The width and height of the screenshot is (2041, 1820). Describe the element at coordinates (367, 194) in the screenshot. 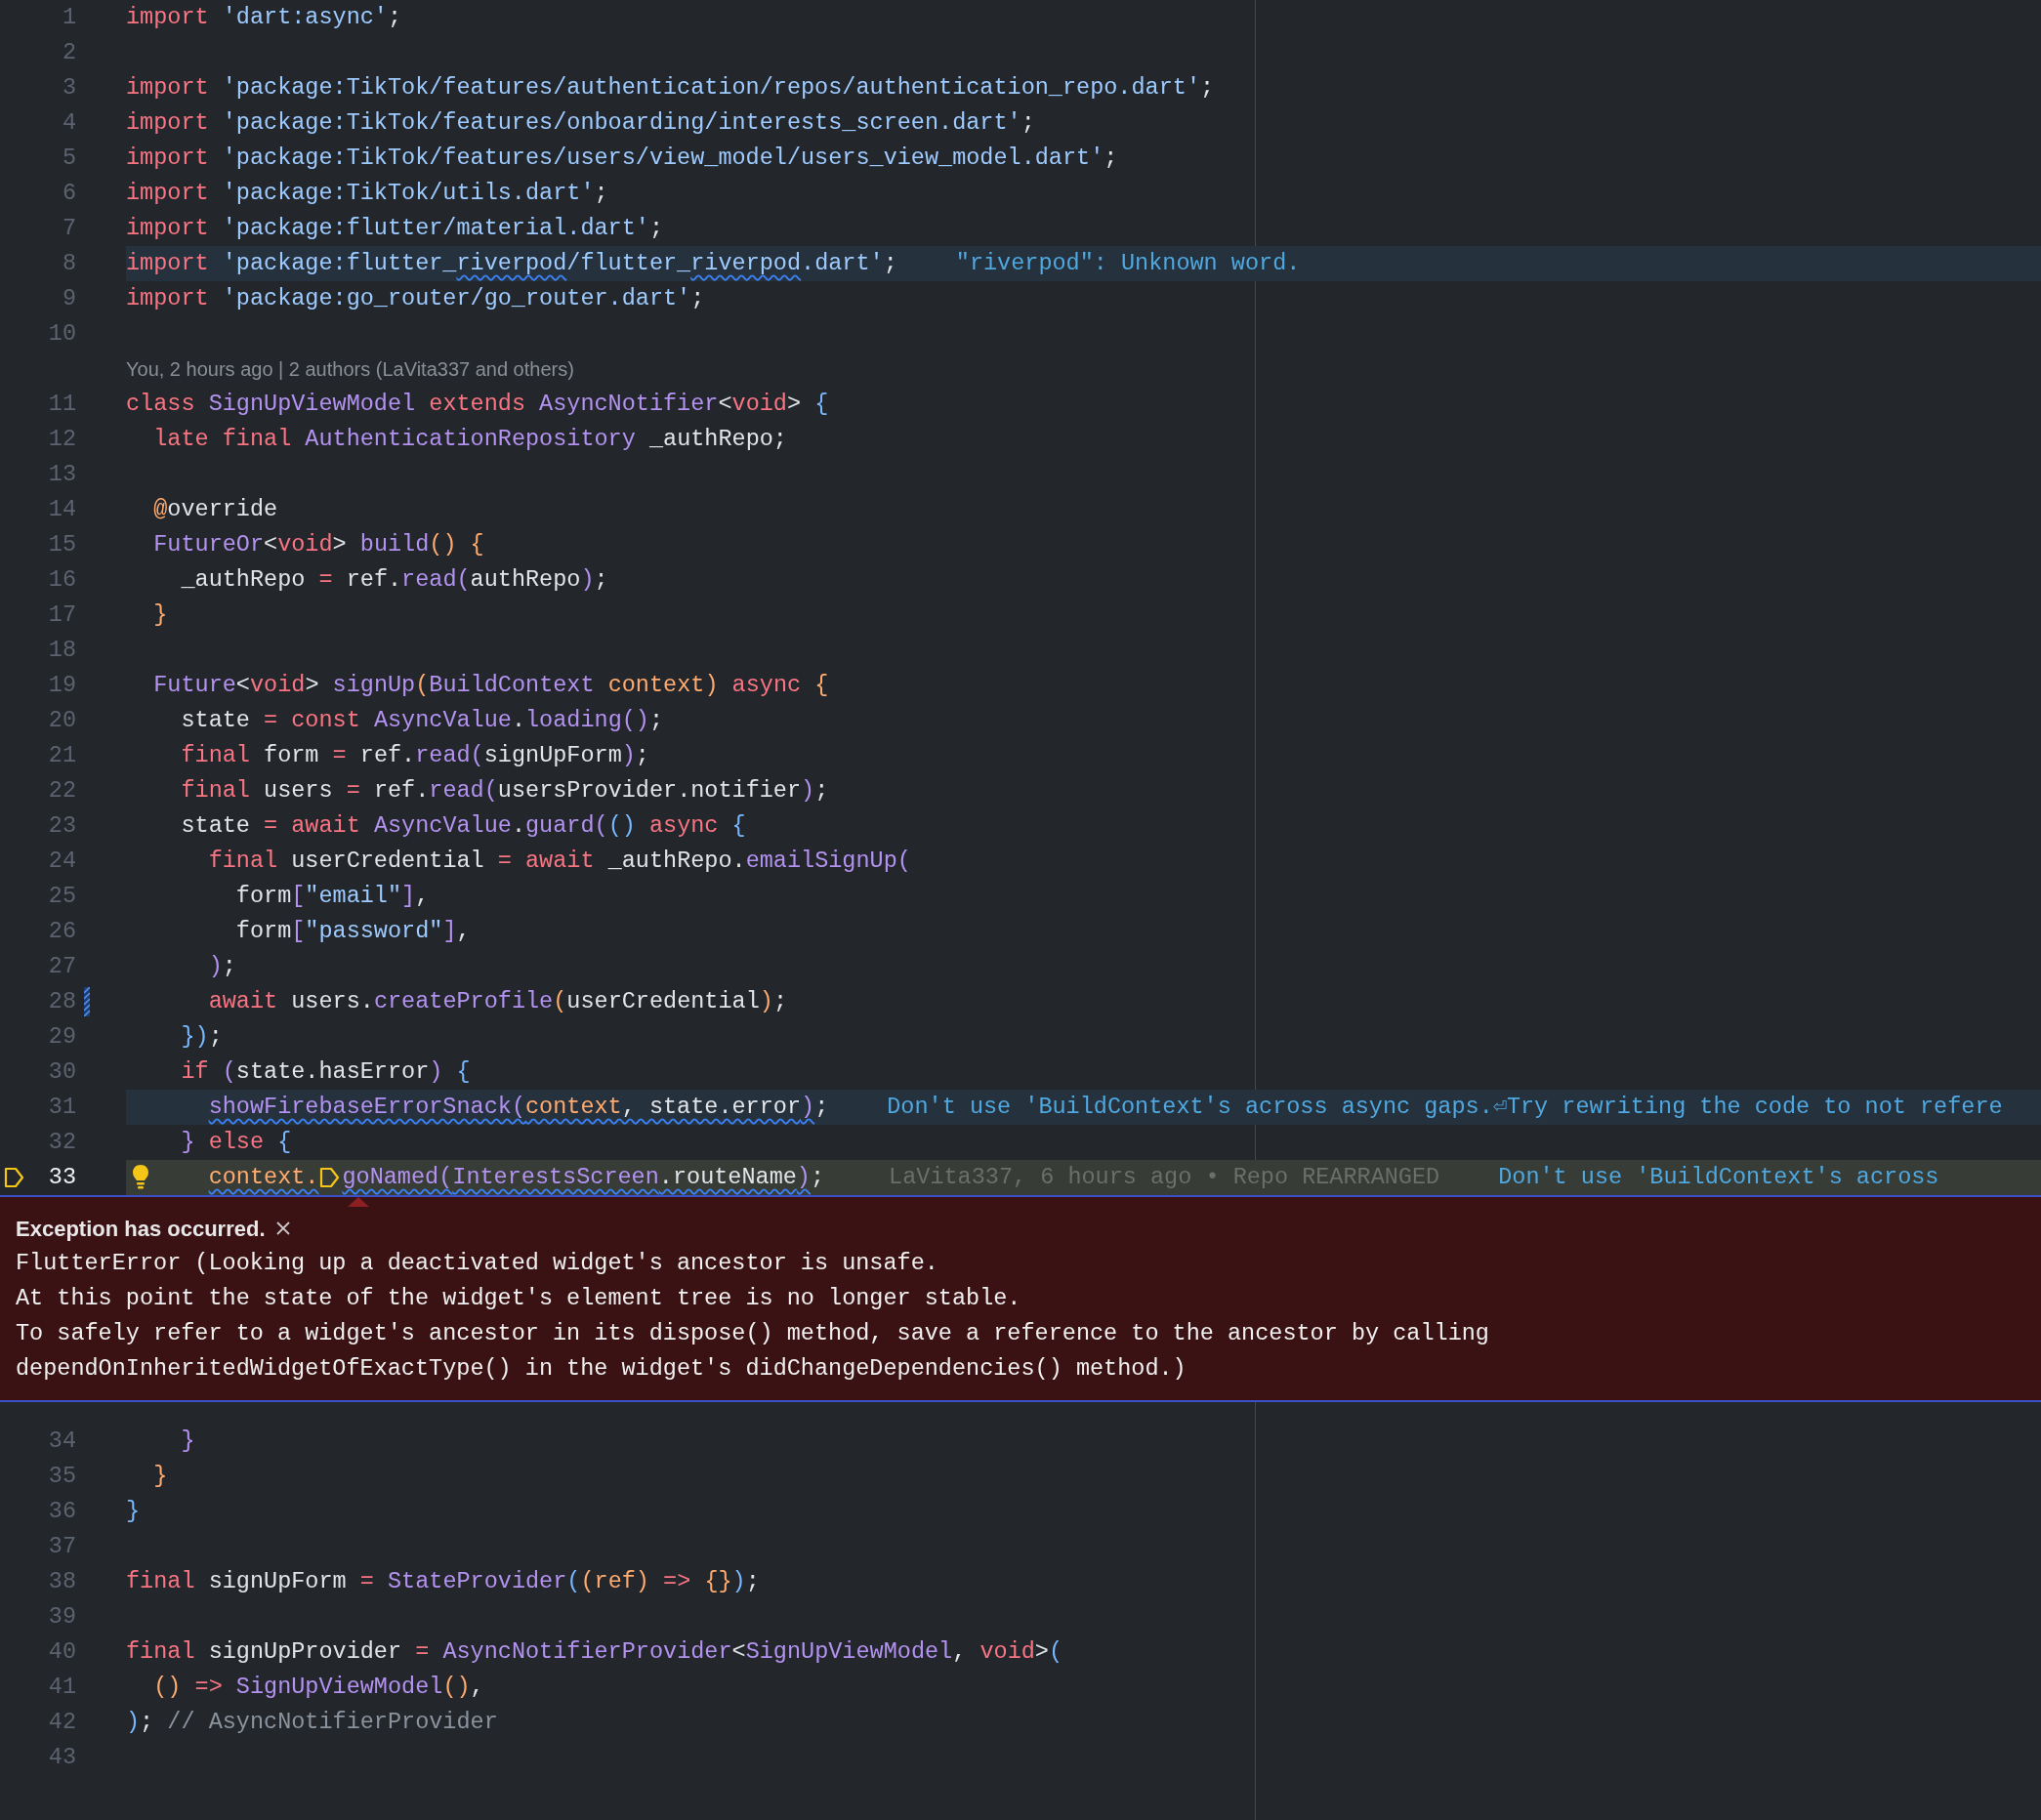

I see `code-text: import 'package:TikTok/utils.dart';` at that location.